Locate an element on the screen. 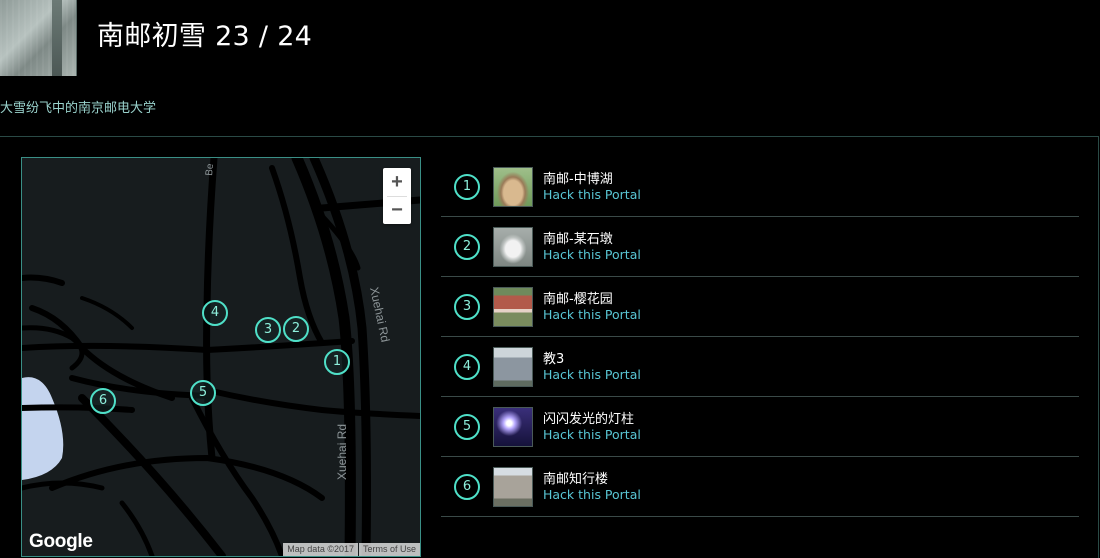  map-attribution: Map data ©2017 Terms of Use is located at coordinates (351, 549).